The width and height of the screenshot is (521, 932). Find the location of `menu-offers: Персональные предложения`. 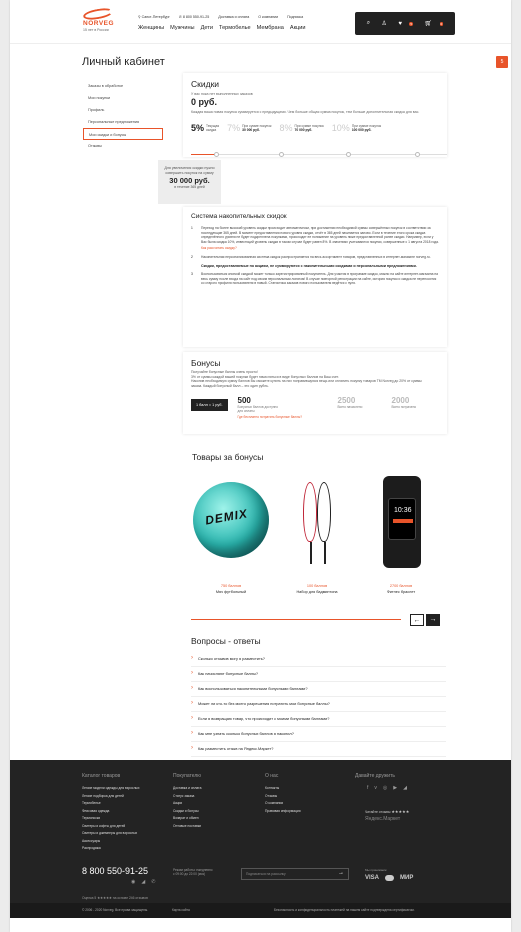

menu-offers: Персональные предложения is located at coordinates (123, 122).